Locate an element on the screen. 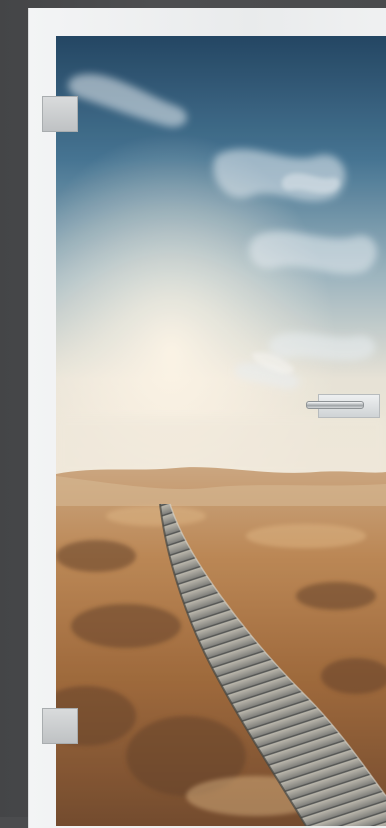  bottom-hinge is located at coordinates (60, 726).